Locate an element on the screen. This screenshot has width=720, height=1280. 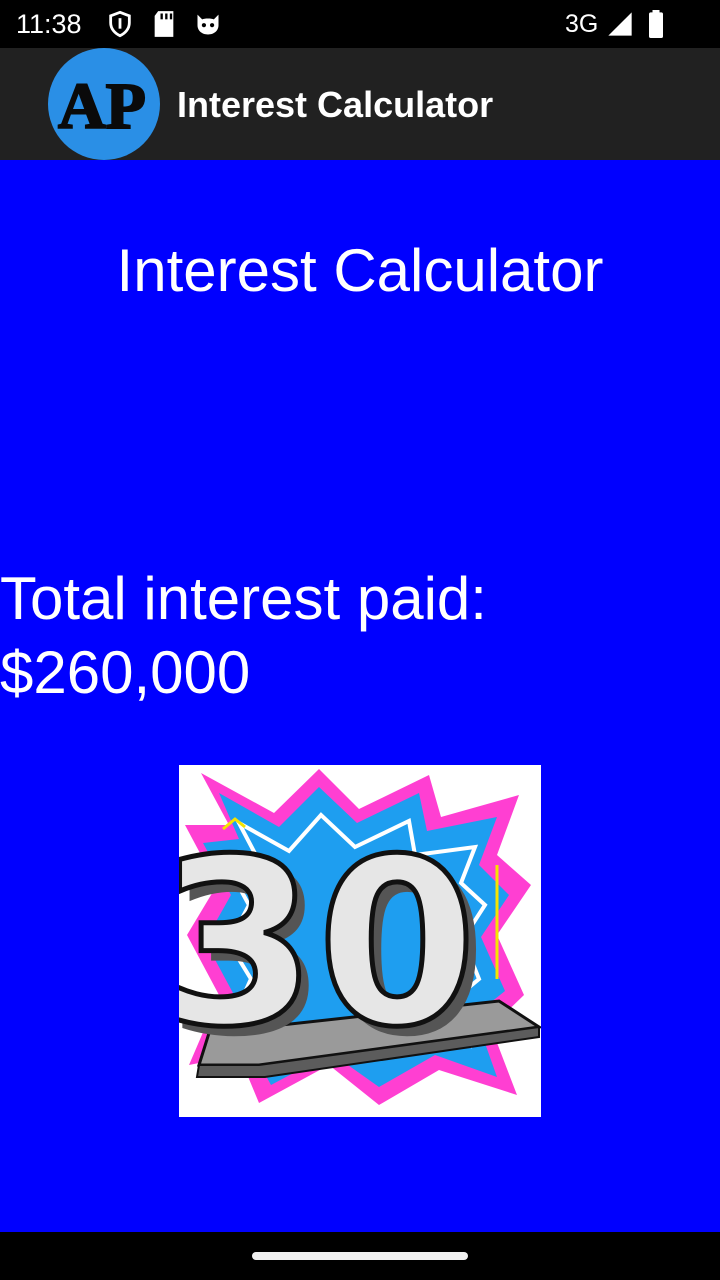
app-logo: AP is located at coordinates (104, 104).